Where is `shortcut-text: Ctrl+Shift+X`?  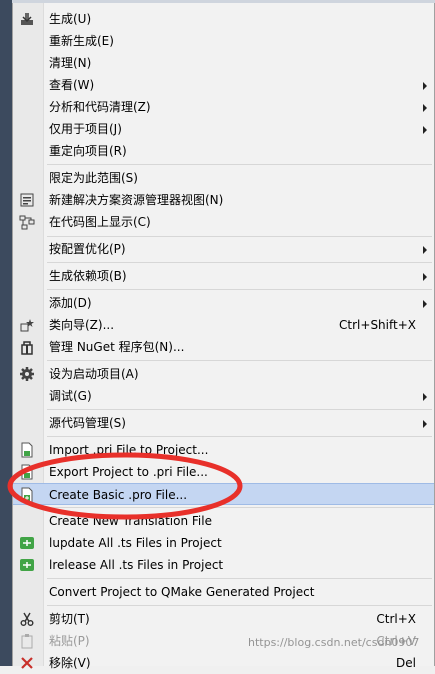 shortcut-text: Ctrl+Shift+X is located at coordinates (377, 325).